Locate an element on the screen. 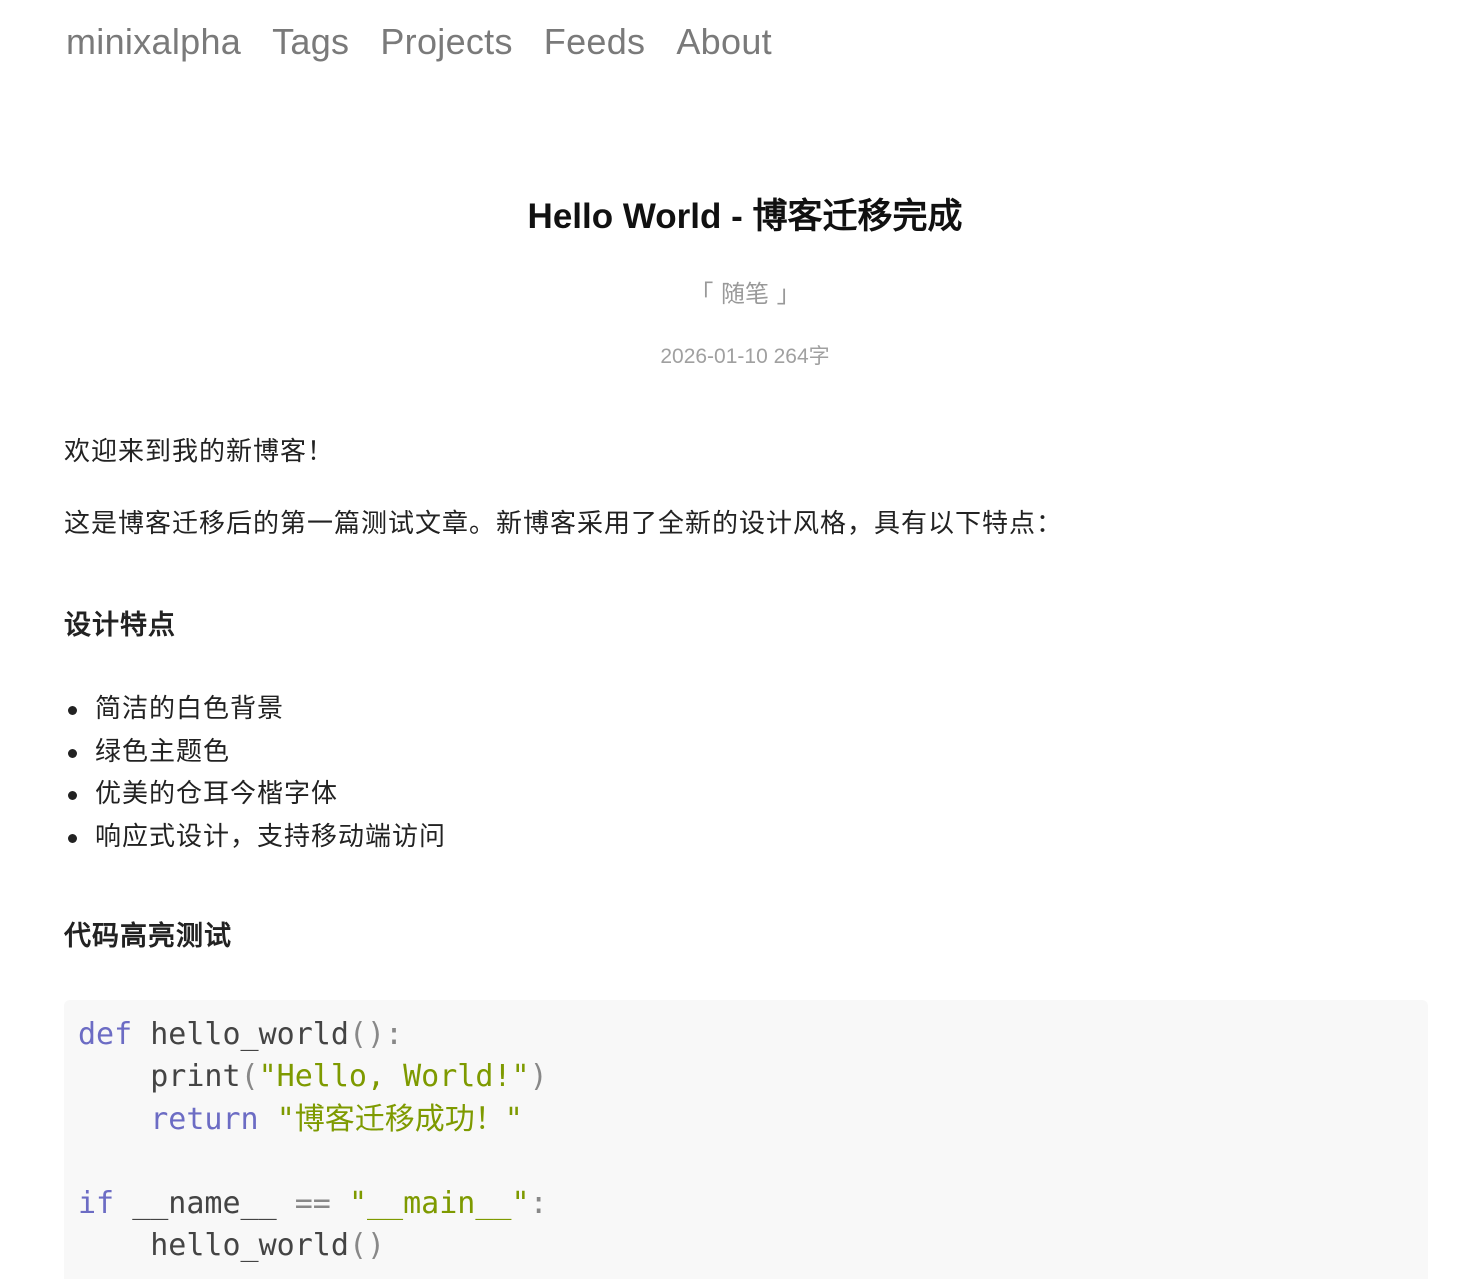 The width and height of the screenshot is (1472, 1279). nav-link-projects: Projects is located at coordinates (446, 42).